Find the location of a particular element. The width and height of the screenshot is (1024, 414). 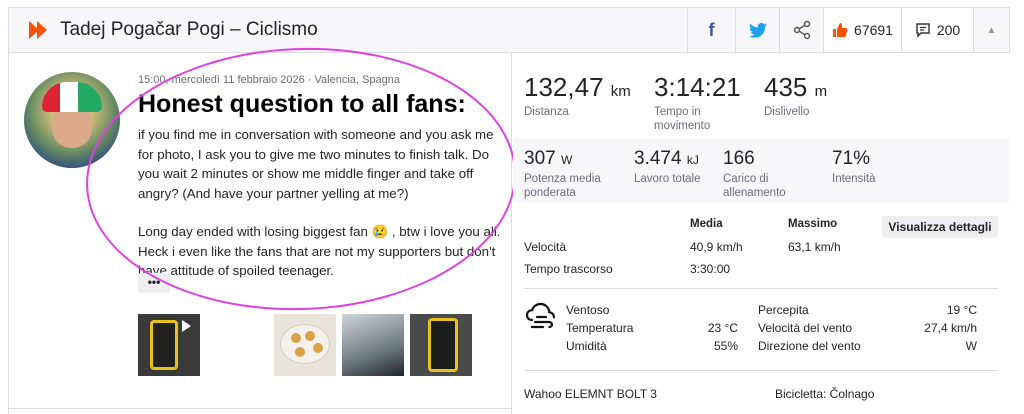

collapse-button: ▲ is located at coordinates (991, 30).